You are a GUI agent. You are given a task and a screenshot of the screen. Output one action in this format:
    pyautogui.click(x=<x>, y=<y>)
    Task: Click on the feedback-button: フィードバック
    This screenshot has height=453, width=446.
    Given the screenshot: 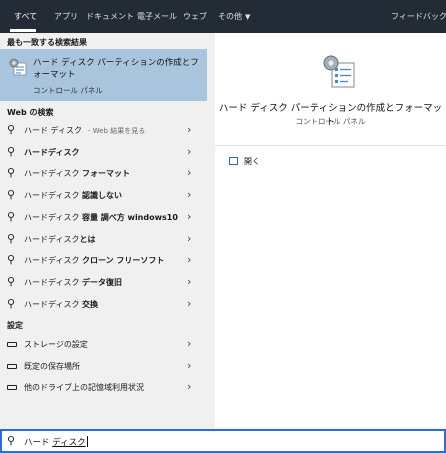 What is the action you would take?
    pyautogui.click(x=418, y=16)
    